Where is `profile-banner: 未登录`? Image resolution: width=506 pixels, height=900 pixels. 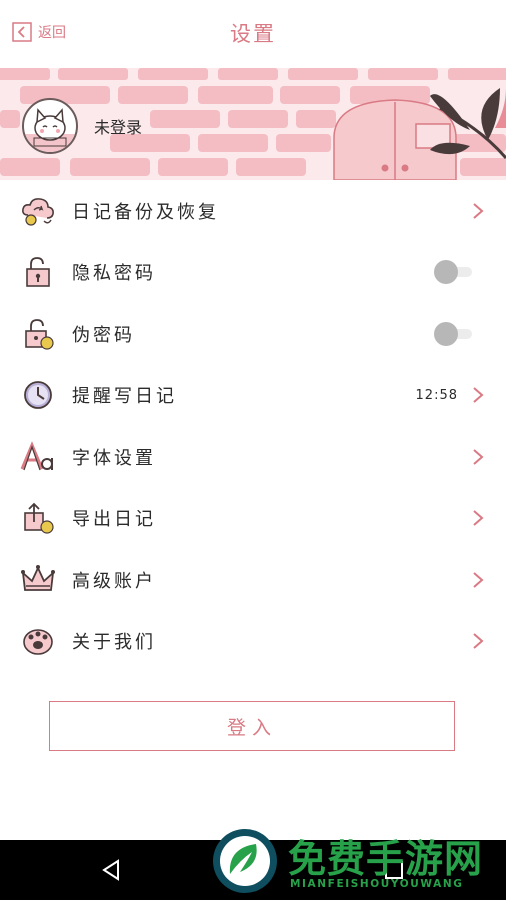
profile-banner: 未登录 is located at coordinates (253, 124).